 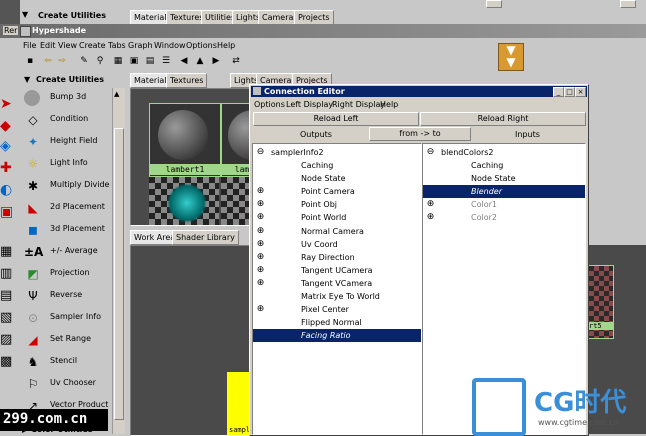 I want to click on tool-rotate-icon: ◐, so click(x=9, y=191).